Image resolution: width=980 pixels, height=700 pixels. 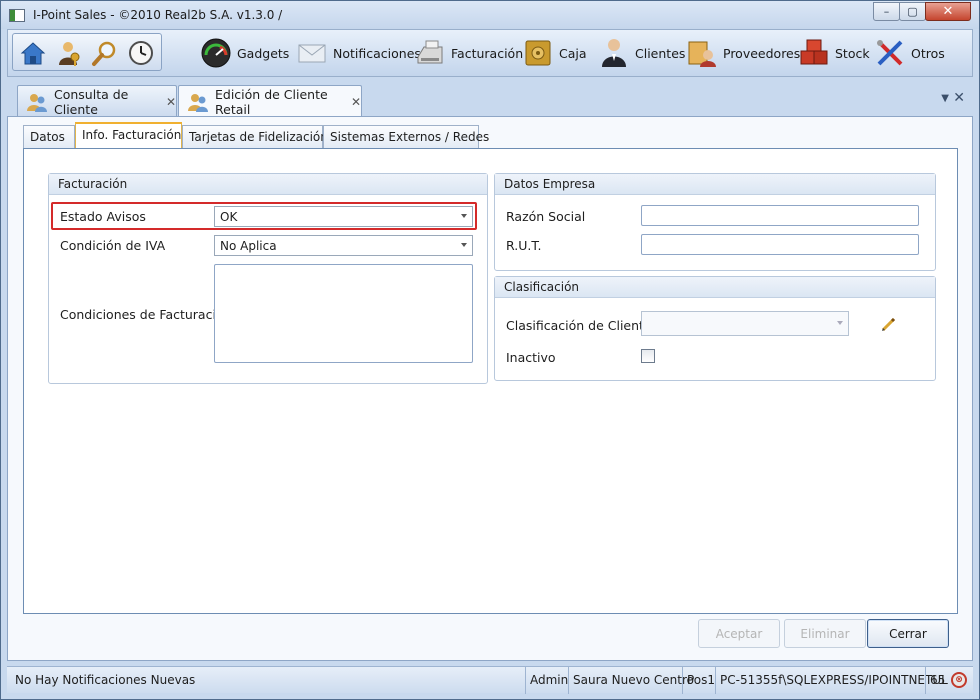 I want to click on window-controls: – ▢ ✕, so click(x=922, y=11).